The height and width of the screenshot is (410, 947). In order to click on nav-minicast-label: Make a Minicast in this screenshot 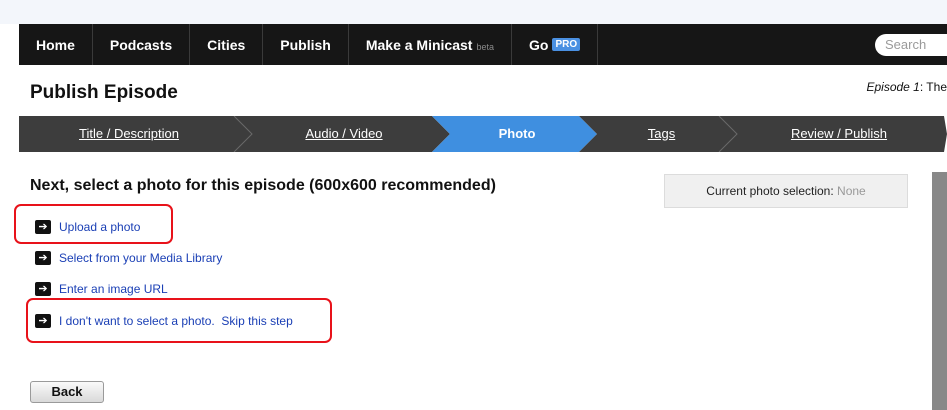, I will do `click(419, 44)`.